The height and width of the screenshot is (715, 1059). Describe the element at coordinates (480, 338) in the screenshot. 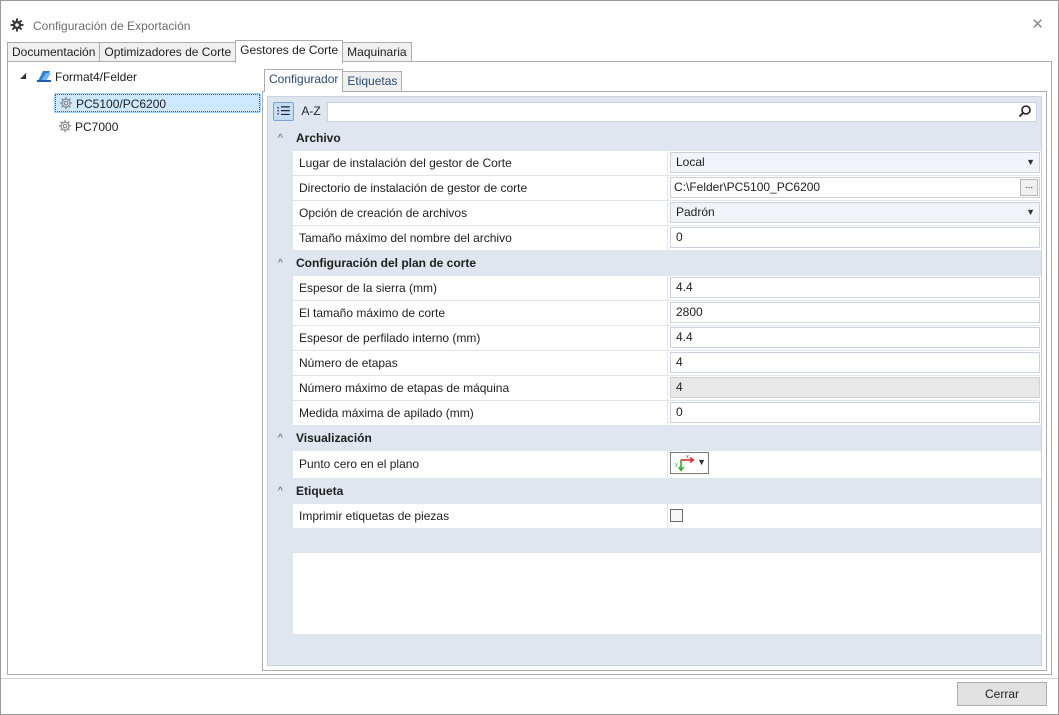

I see `property-name: Espesor de perfilado interno (mm)` at that location.